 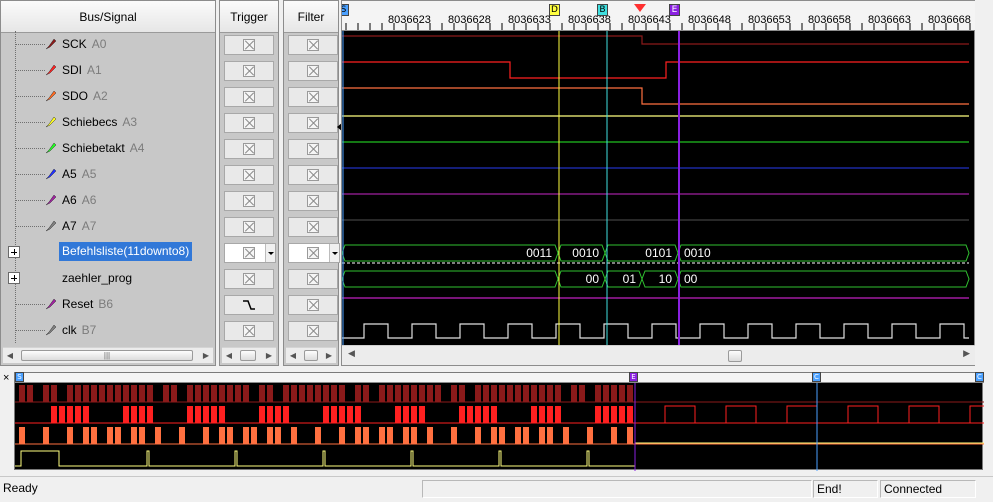 What do you see at coordinates (311, 17) in the screenshot?
I see `filter-header: Filter` at bounding box center [311, 17].